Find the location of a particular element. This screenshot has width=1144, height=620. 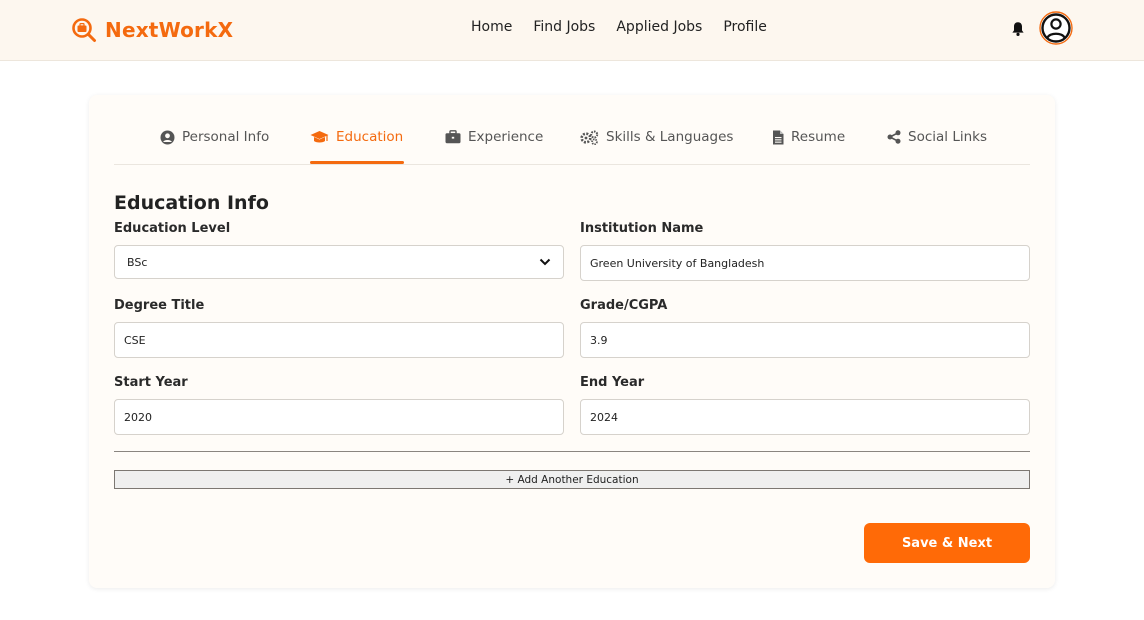

nav-home: Home is located at coordinates (491, 27).